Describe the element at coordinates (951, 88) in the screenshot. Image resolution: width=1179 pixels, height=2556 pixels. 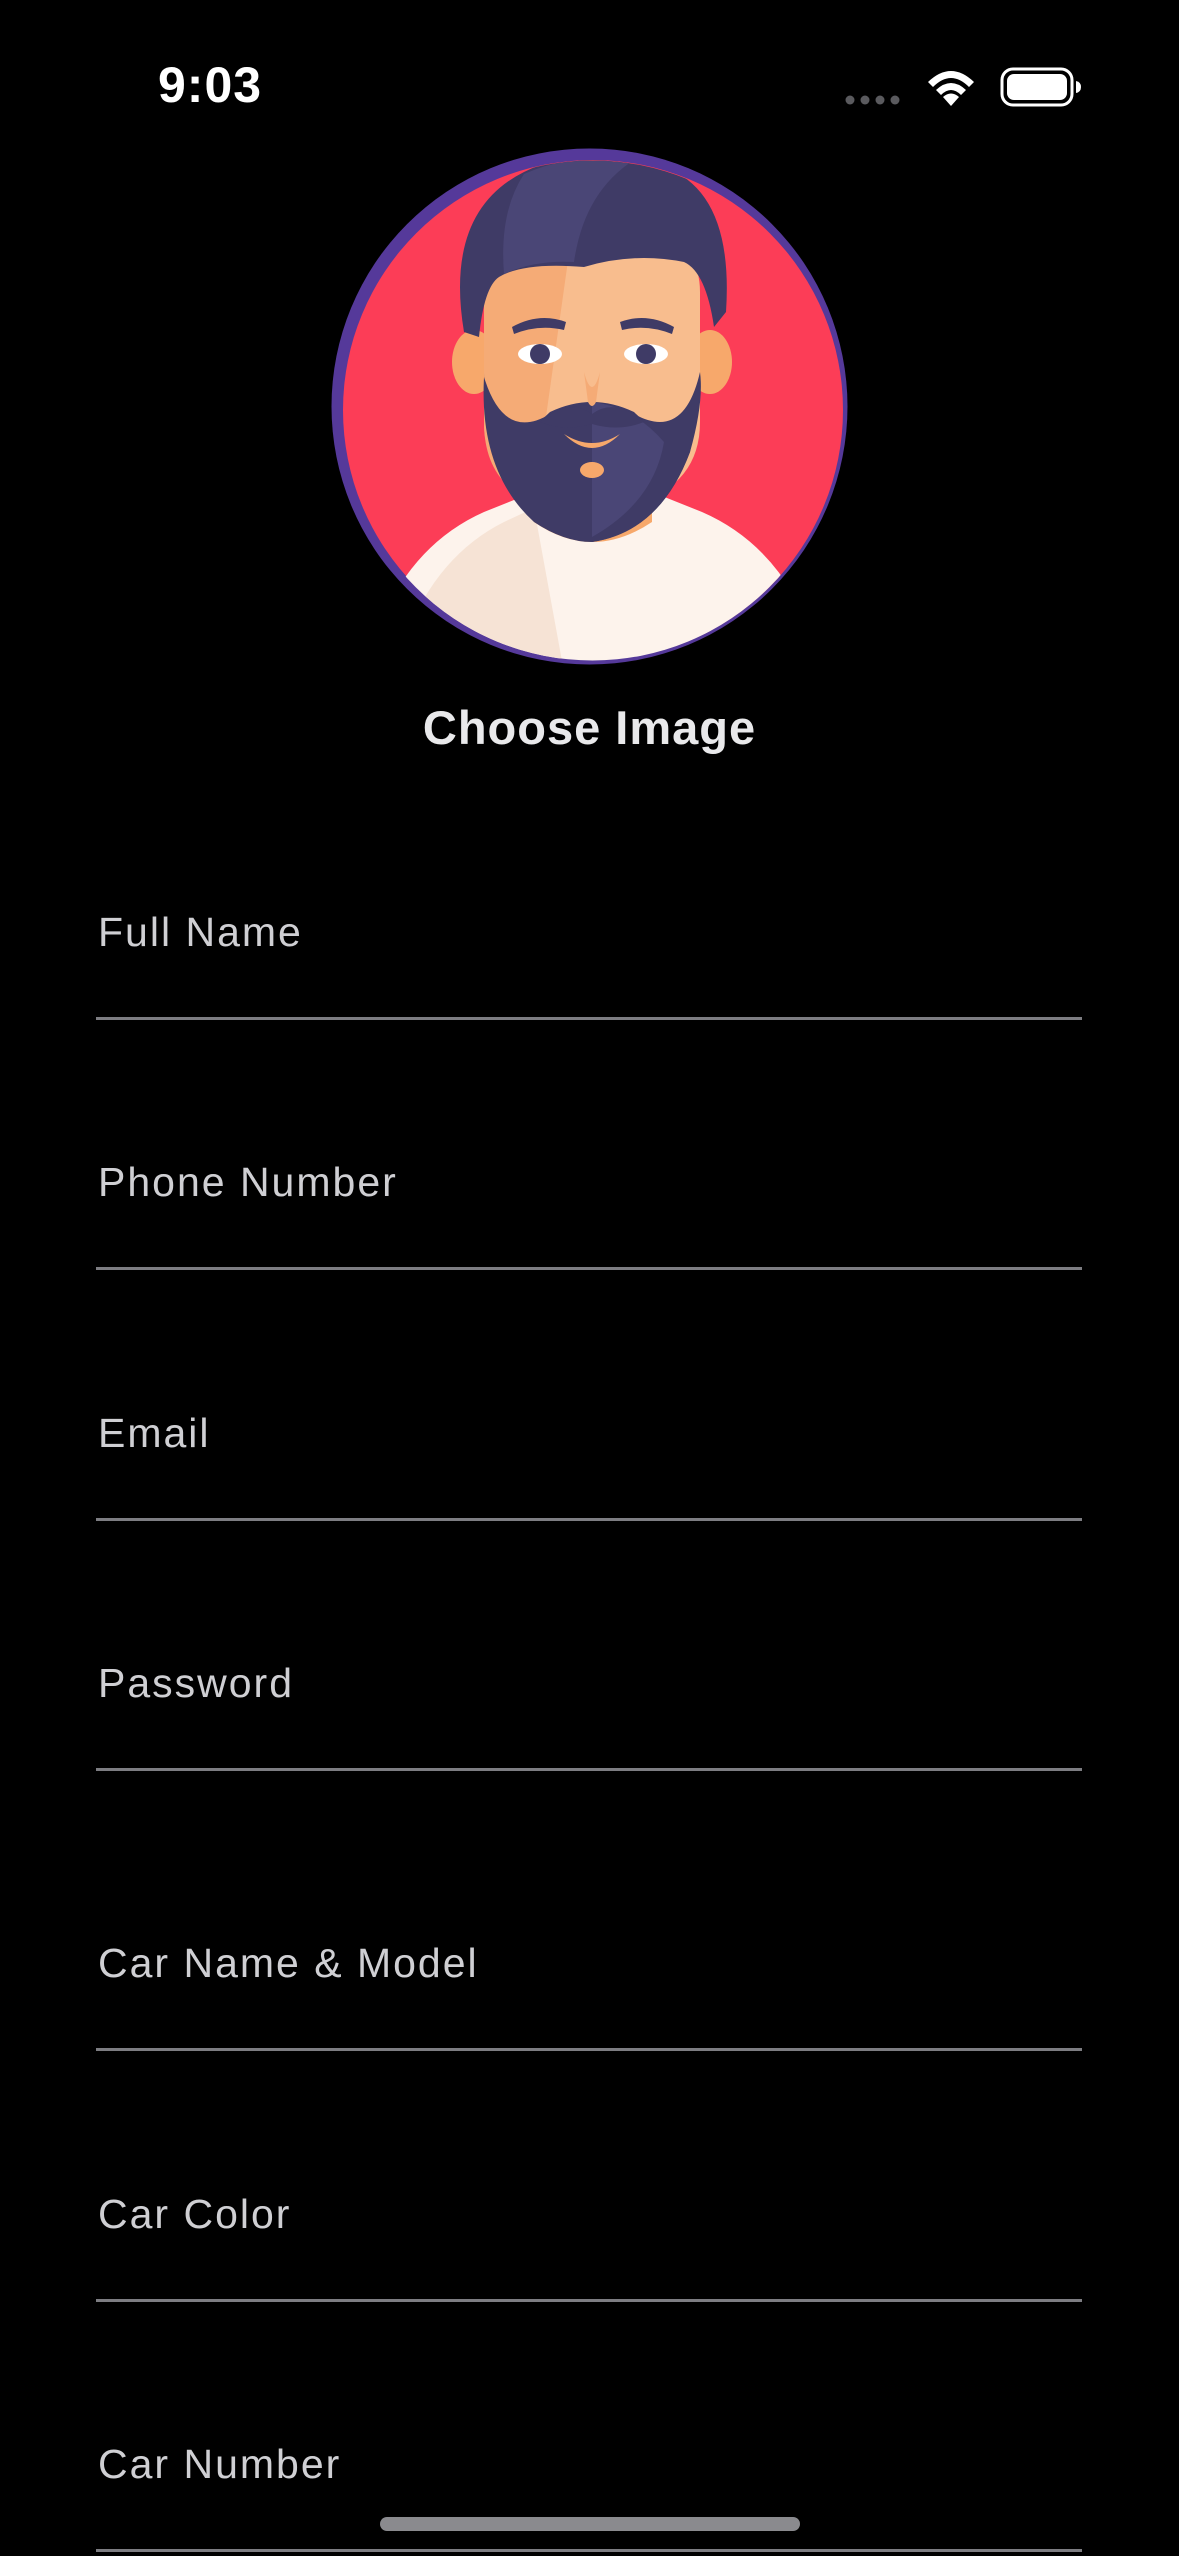
I see `wifi-icon` at that location.